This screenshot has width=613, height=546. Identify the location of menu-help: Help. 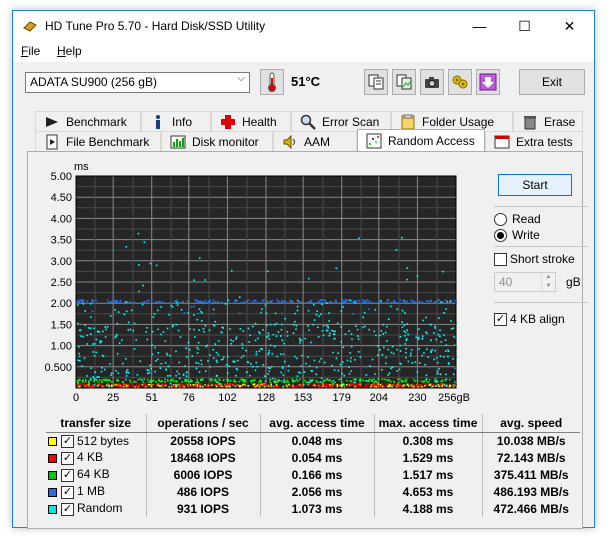
(69, 51).